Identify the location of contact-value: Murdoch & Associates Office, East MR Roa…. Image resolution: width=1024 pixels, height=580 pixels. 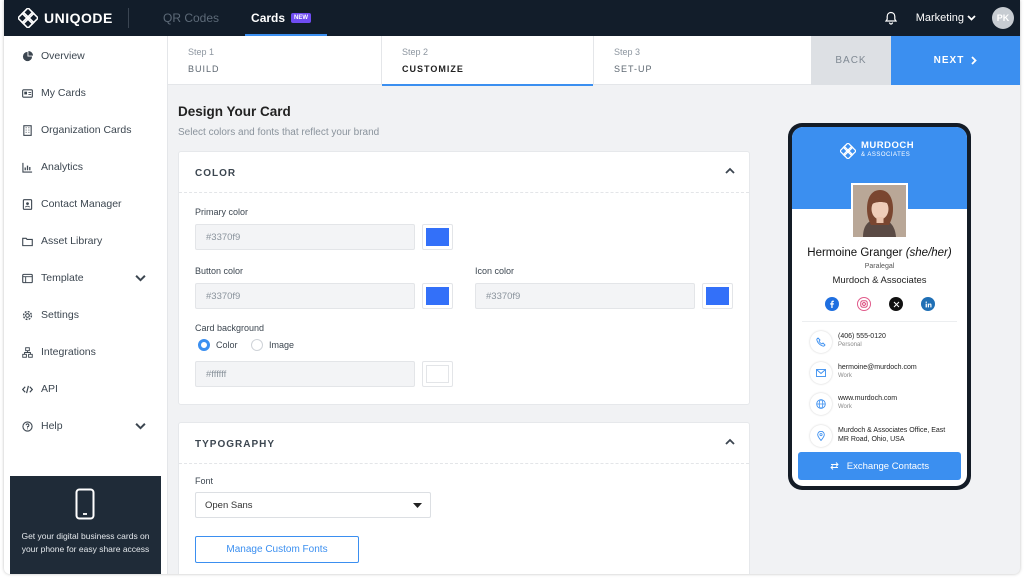
(892, 435).